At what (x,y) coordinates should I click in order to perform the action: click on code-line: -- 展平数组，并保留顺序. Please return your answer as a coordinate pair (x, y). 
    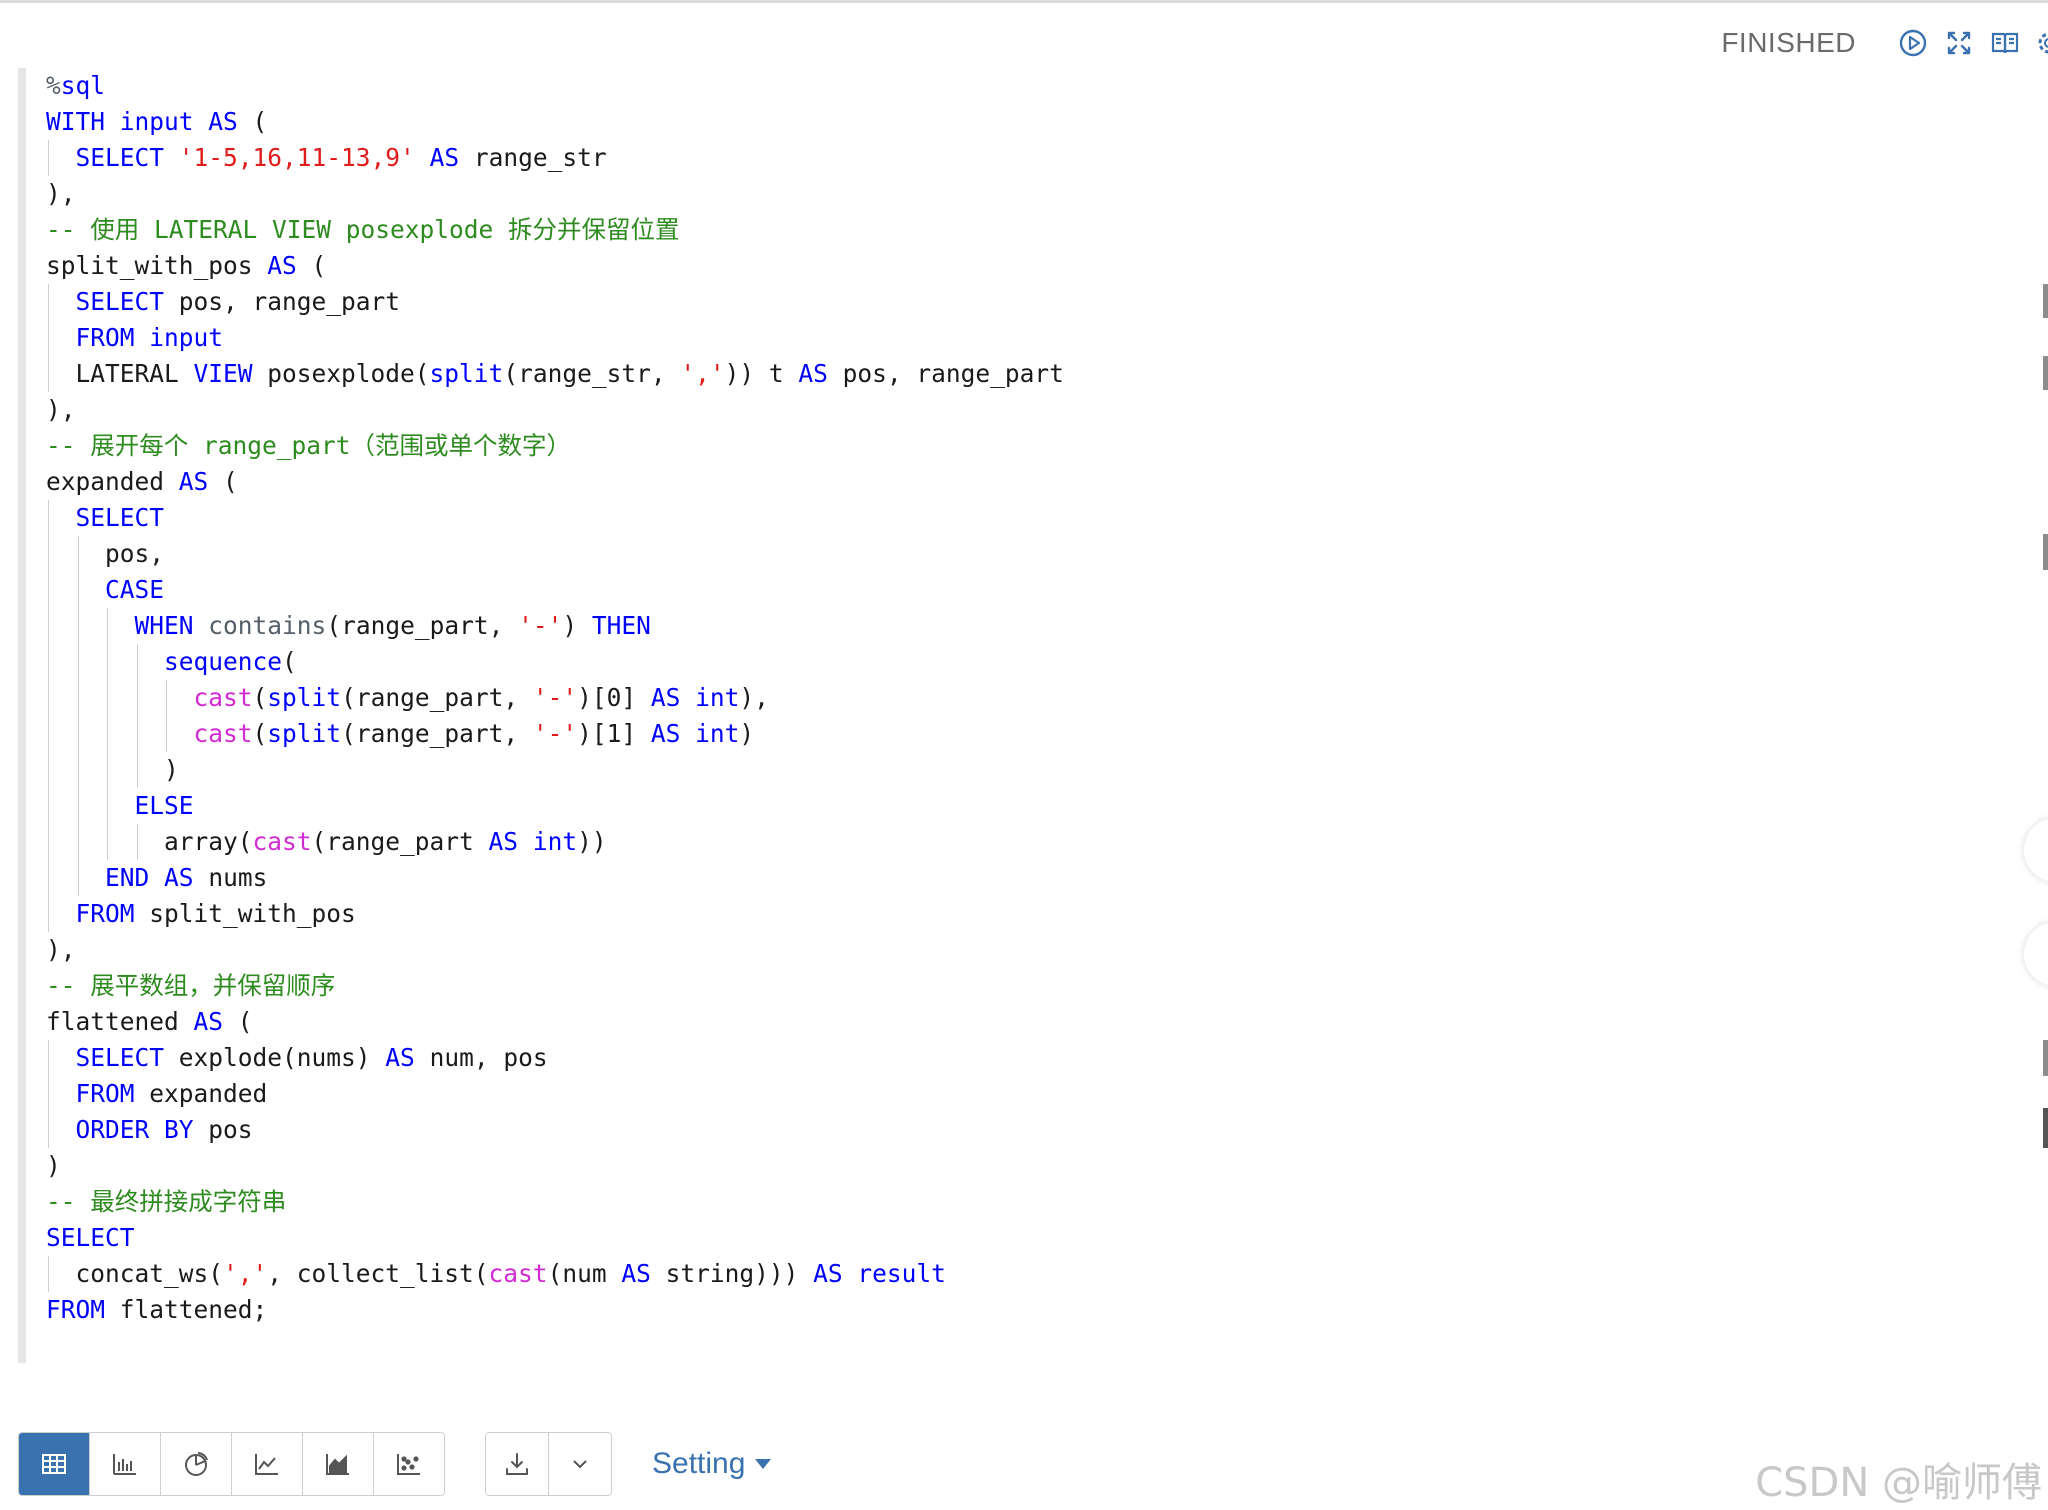
    Looking at the image, I should click on (555, 986).